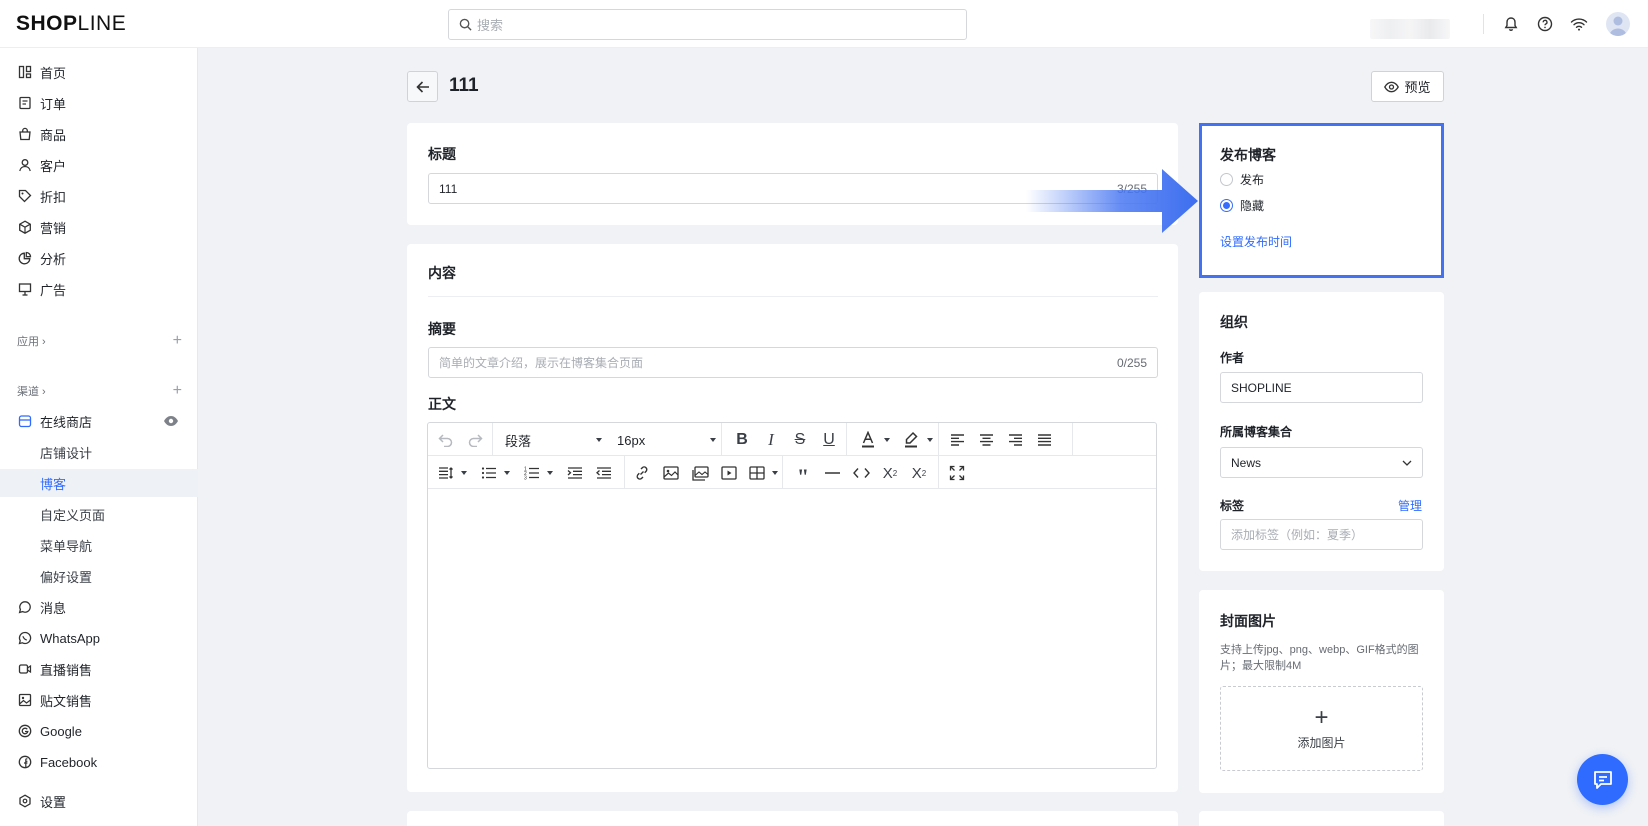  What do you see at coordinates (99, 341) in the screenshot?
I see `apps-section: 应用 › +` at bounding box center [99, 341].